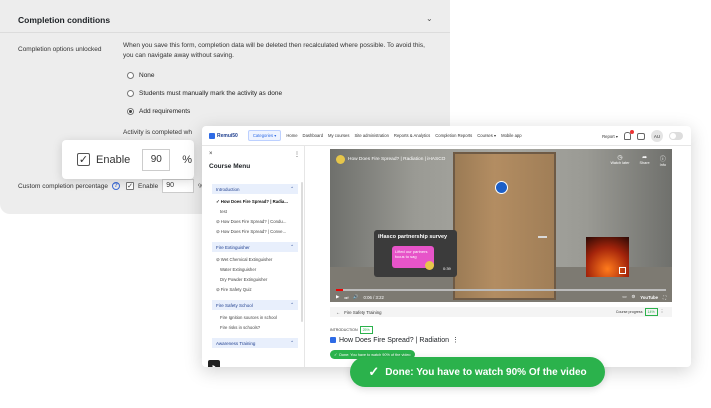  What do you see at coordinates (504, 226) in the screenshot?
I see `video-frame-door` at bounding box center [504, 226].